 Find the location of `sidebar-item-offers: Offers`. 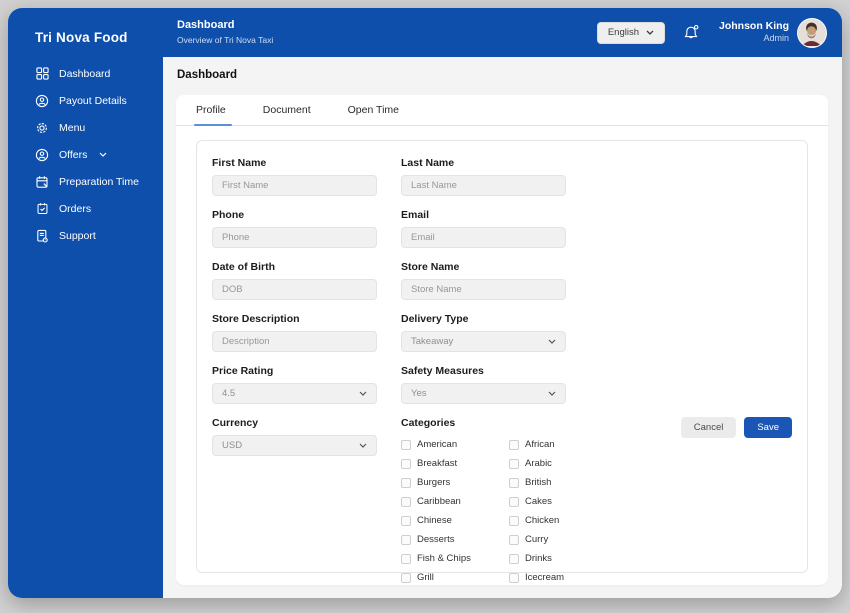

sidebar-item-offers: Offers is located at coordinates (85, 154).